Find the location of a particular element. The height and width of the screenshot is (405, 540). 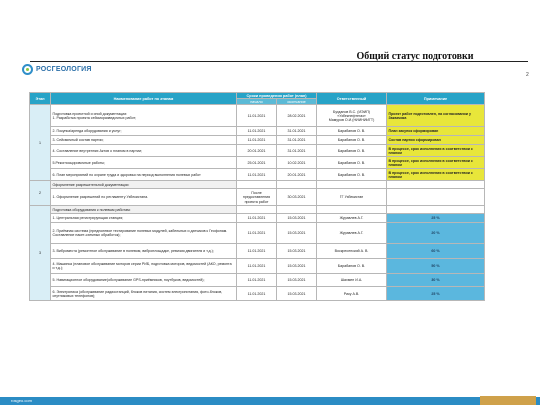

footer-accent is located at coordinates (508, 400).